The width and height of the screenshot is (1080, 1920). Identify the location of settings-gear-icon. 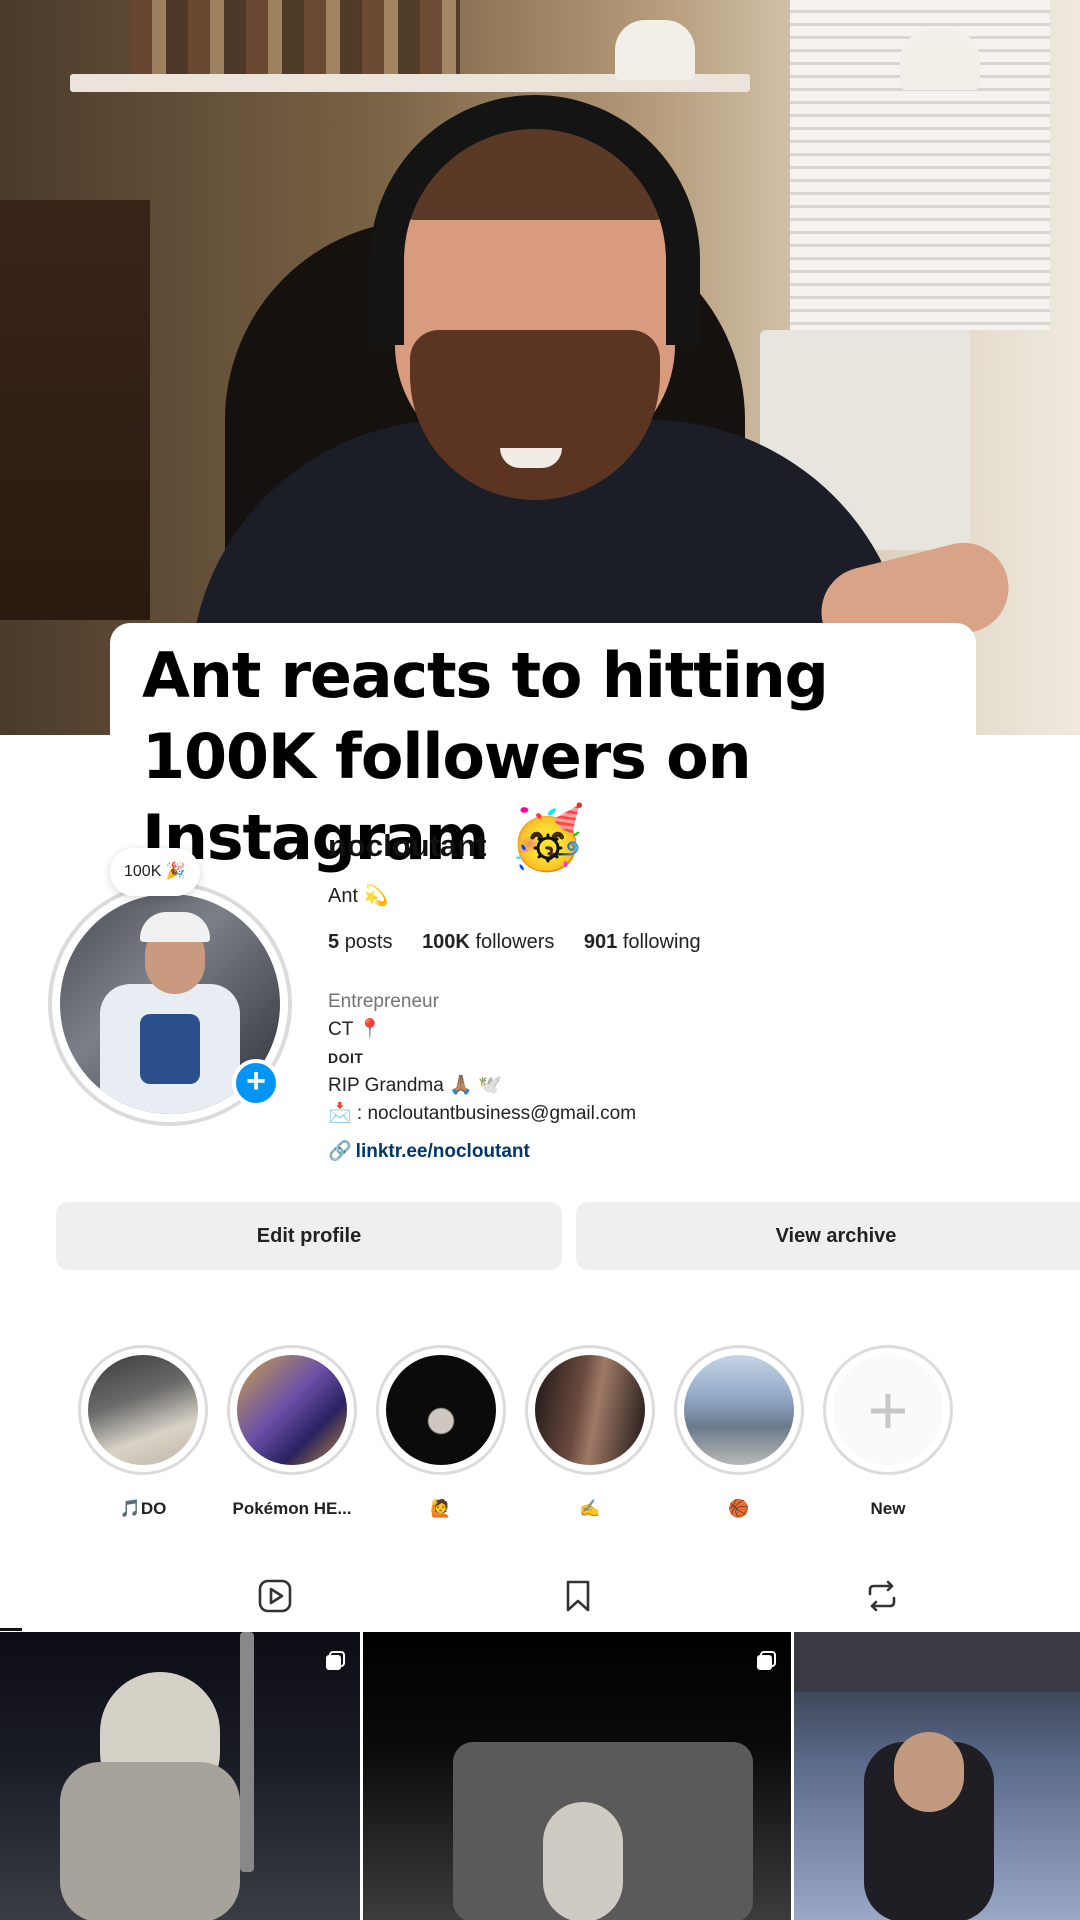
(548, 848).